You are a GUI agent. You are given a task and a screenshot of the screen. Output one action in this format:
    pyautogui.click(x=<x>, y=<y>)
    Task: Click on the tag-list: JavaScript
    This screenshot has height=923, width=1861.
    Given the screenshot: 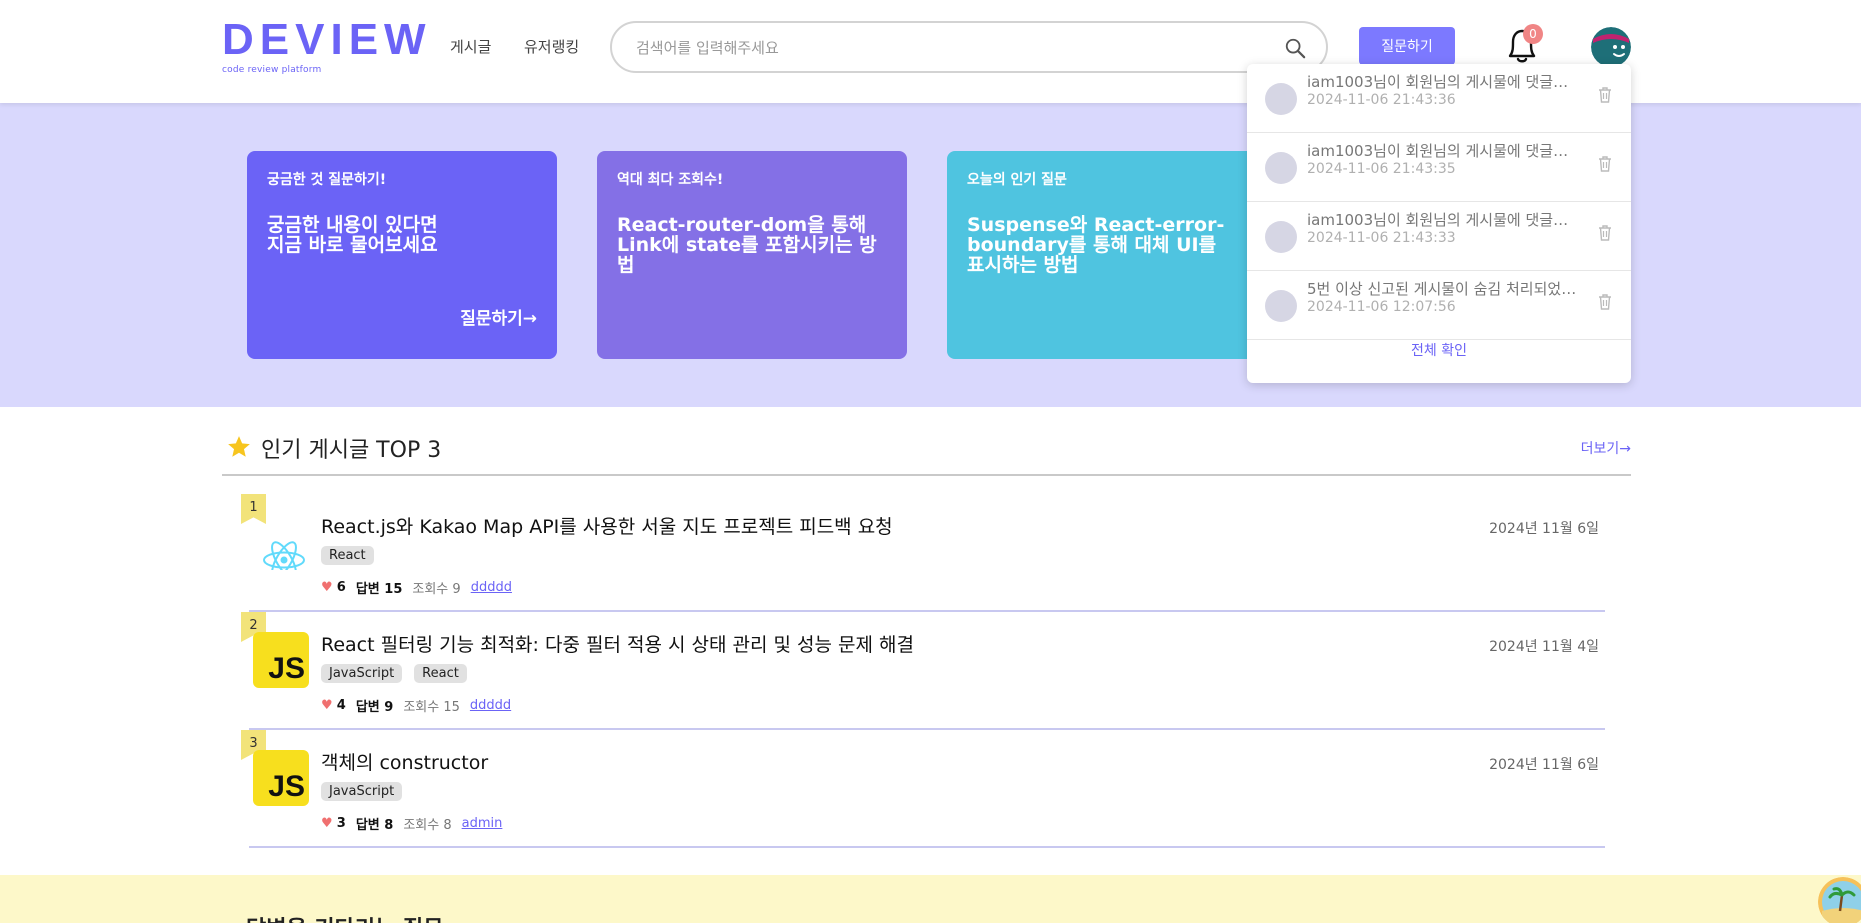 What is the action you would take?
    pyautogui.click(x=362, y=791)
    